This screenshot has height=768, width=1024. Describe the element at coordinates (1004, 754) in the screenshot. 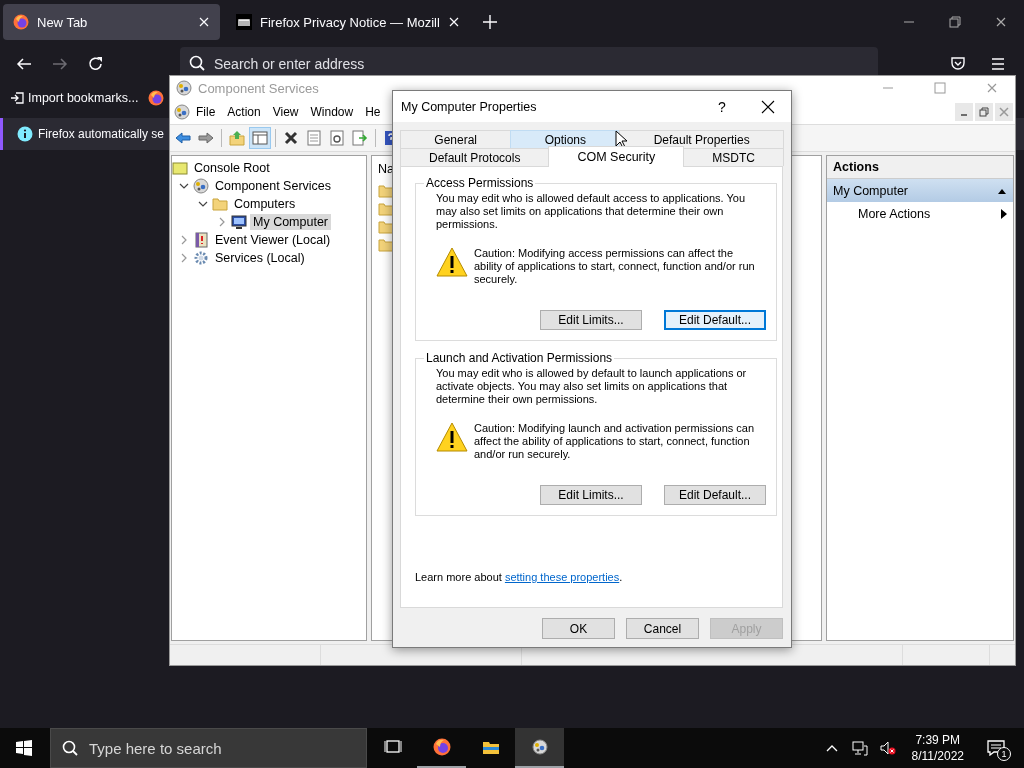

I see `notification-count: 1` at that location.